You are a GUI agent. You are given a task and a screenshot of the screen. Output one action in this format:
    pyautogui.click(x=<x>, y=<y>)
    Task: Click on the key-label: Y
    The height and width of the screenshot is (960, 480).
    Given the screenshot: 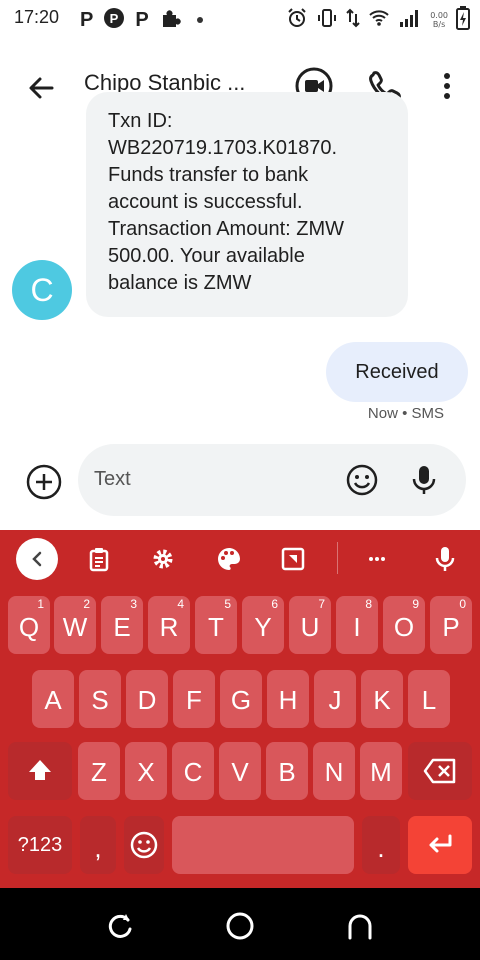 What is the action you would take?
    pyautogui.click(x=263, y=627)
    